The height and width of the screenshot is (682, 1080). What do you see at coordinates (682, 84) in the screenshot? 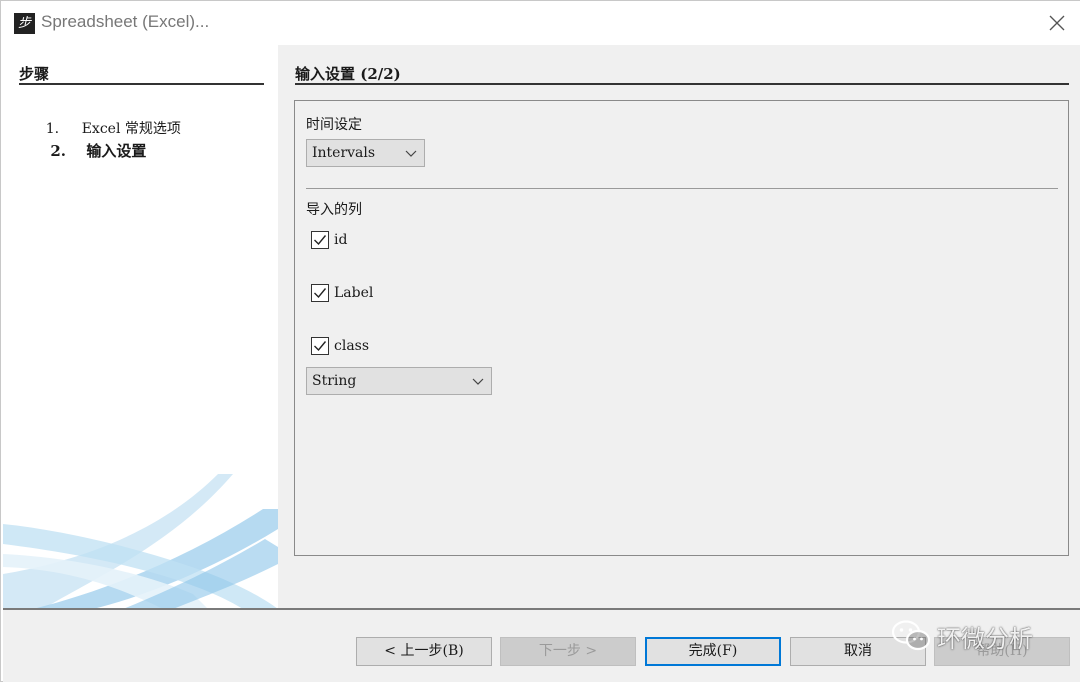
I see `section-divider` at bounding box center [682, 84].